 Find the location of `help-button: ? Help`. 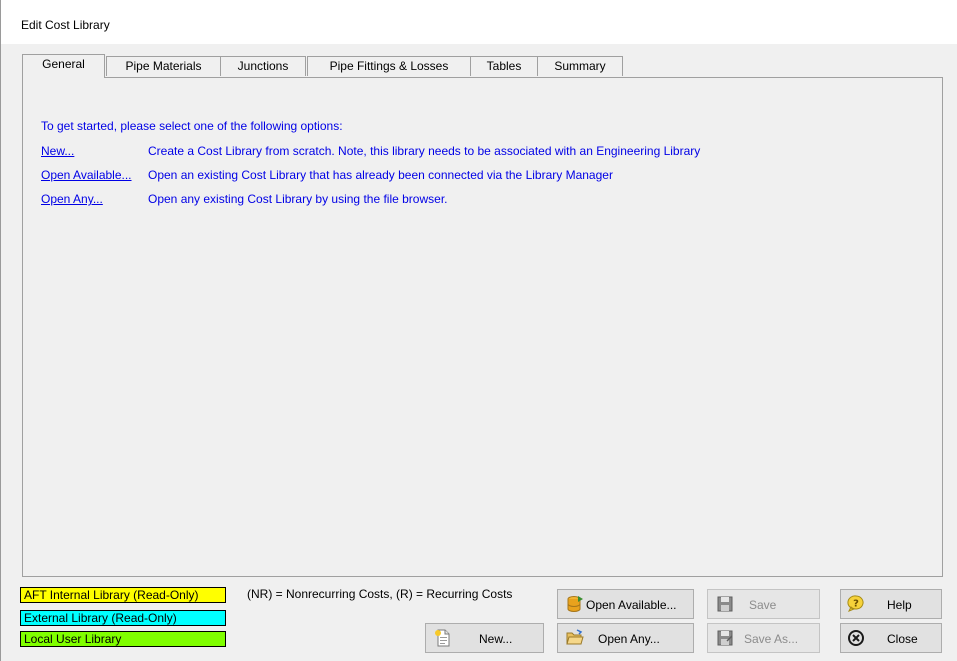

help-button: ? Help is located at coordinates (891, 604).